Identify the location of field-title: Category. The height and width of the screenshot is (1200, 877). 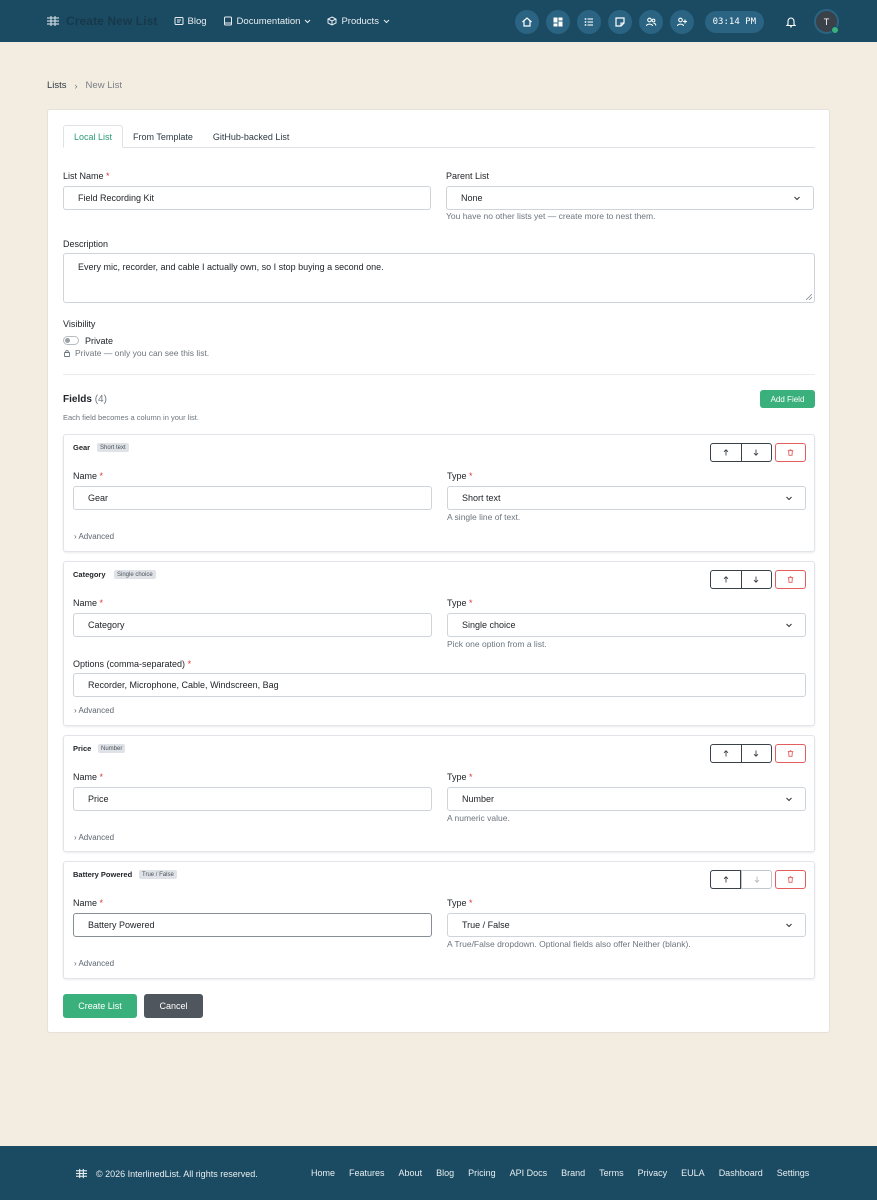
(89, 574).